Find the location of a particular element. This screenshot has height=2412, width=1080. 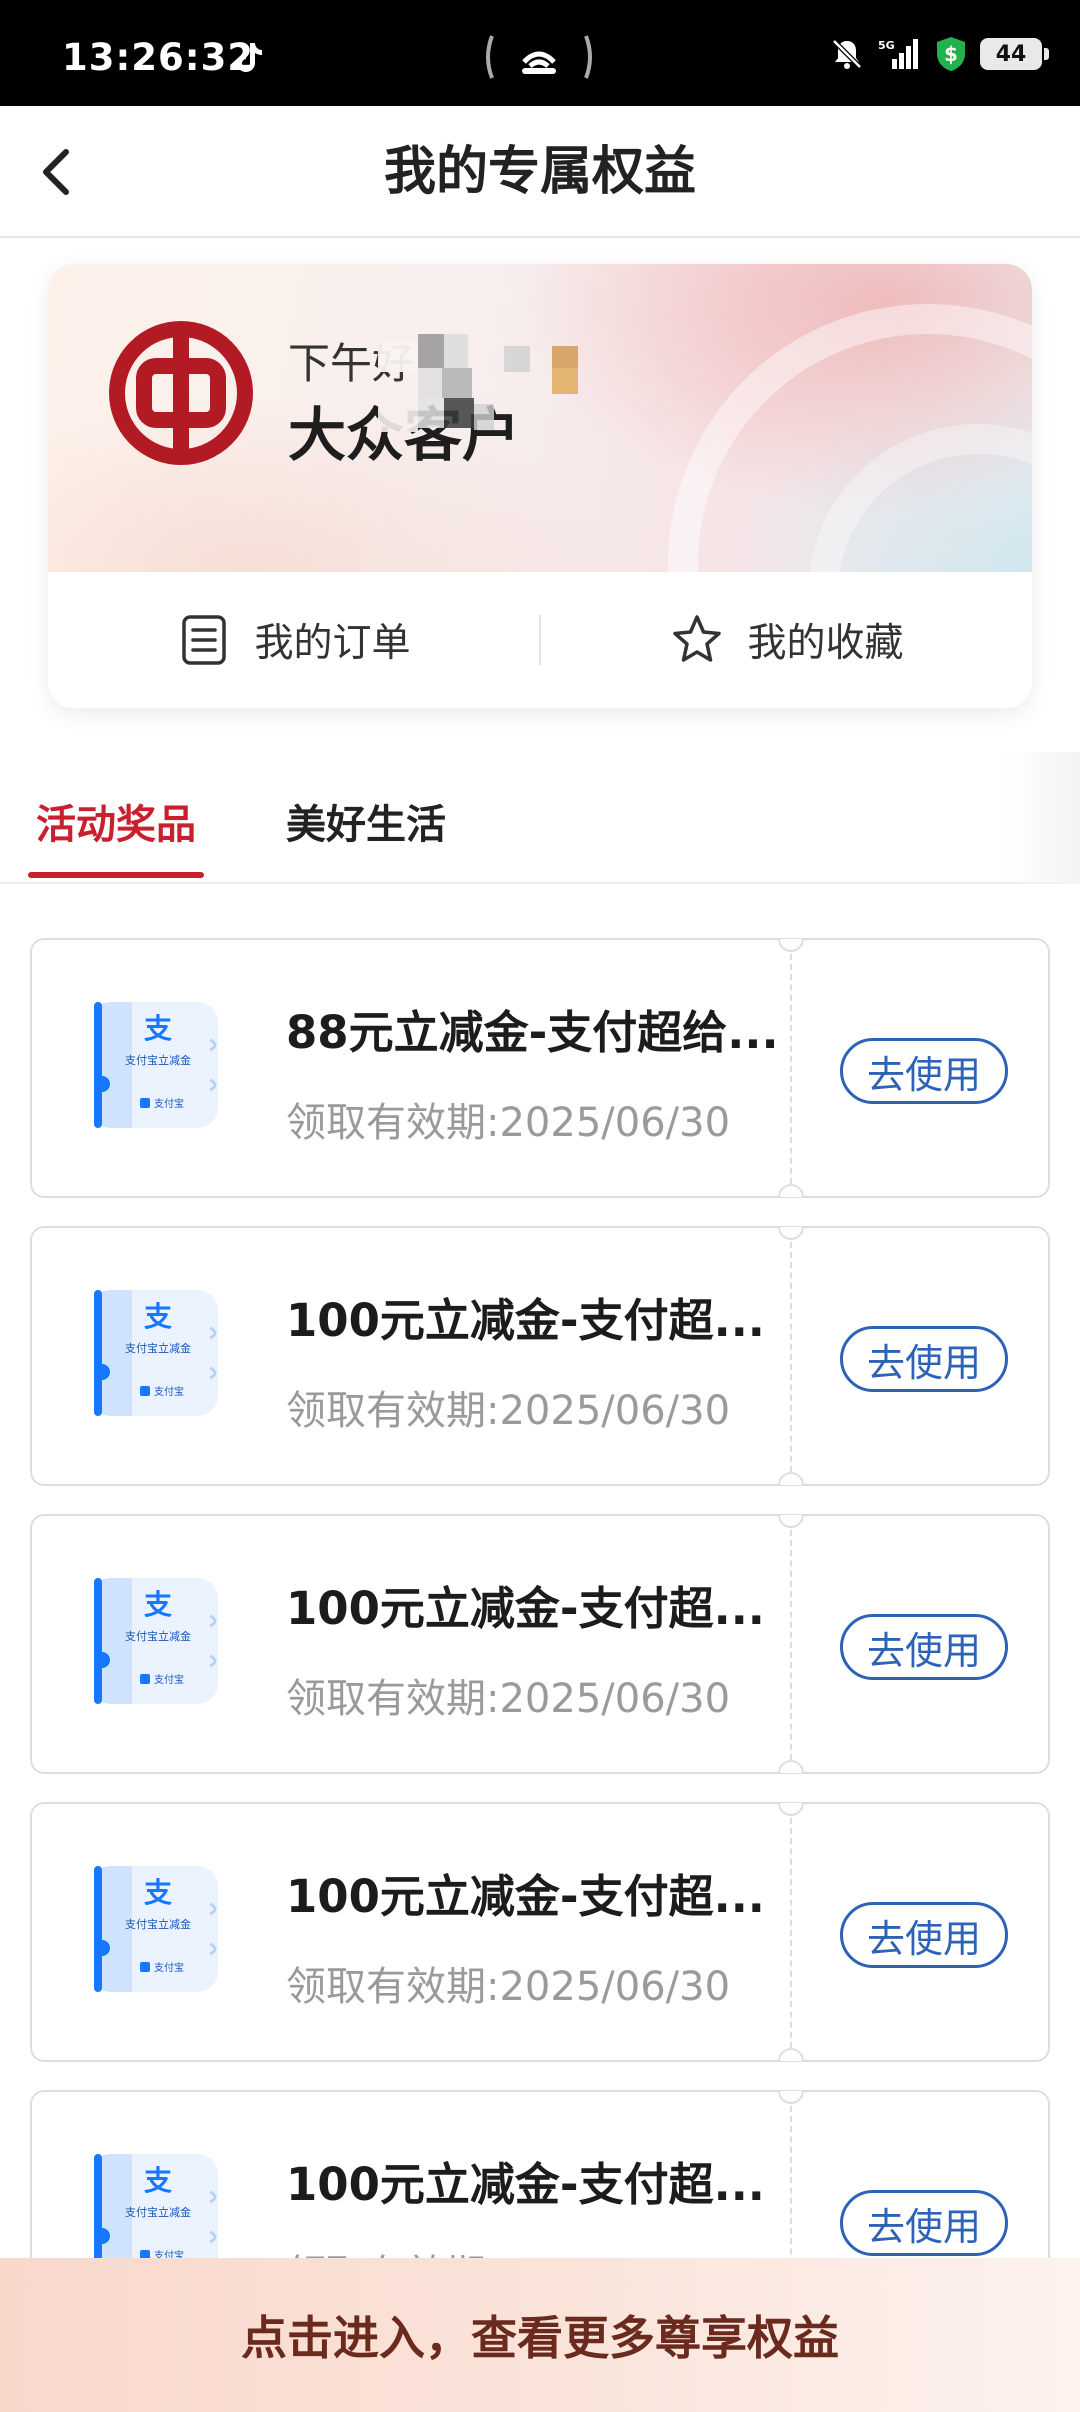

mute-icon is located at coordinates (847, 54).